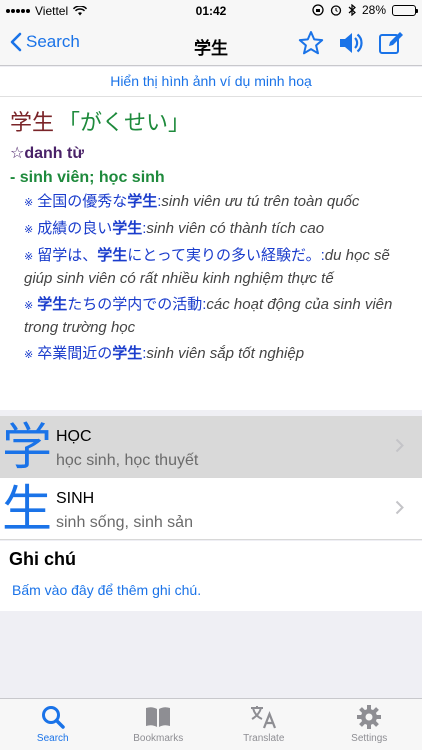 This screenshot has height=750, width=422. What do you see at coordinates (211, 44) in the screenshot?
I see `nav-bar: Search 学生` at bounding box center [211, 44].